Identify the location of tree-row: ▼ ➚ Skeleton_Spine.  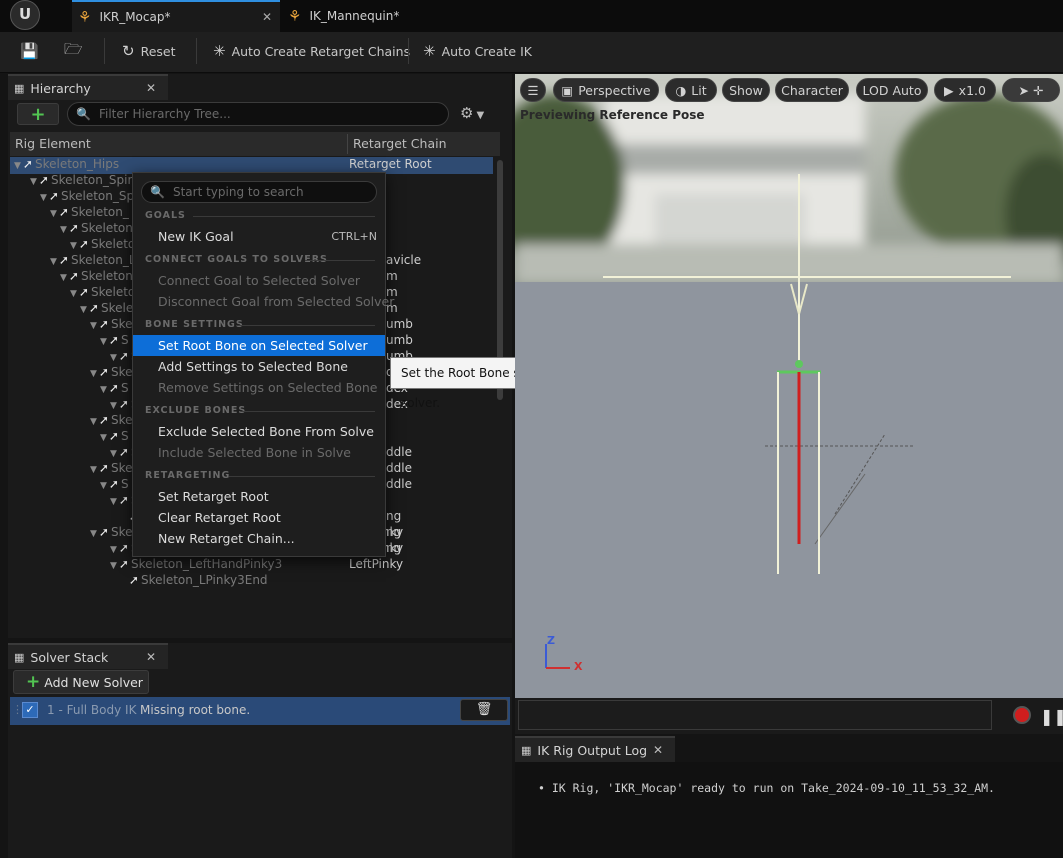
(86, 181).